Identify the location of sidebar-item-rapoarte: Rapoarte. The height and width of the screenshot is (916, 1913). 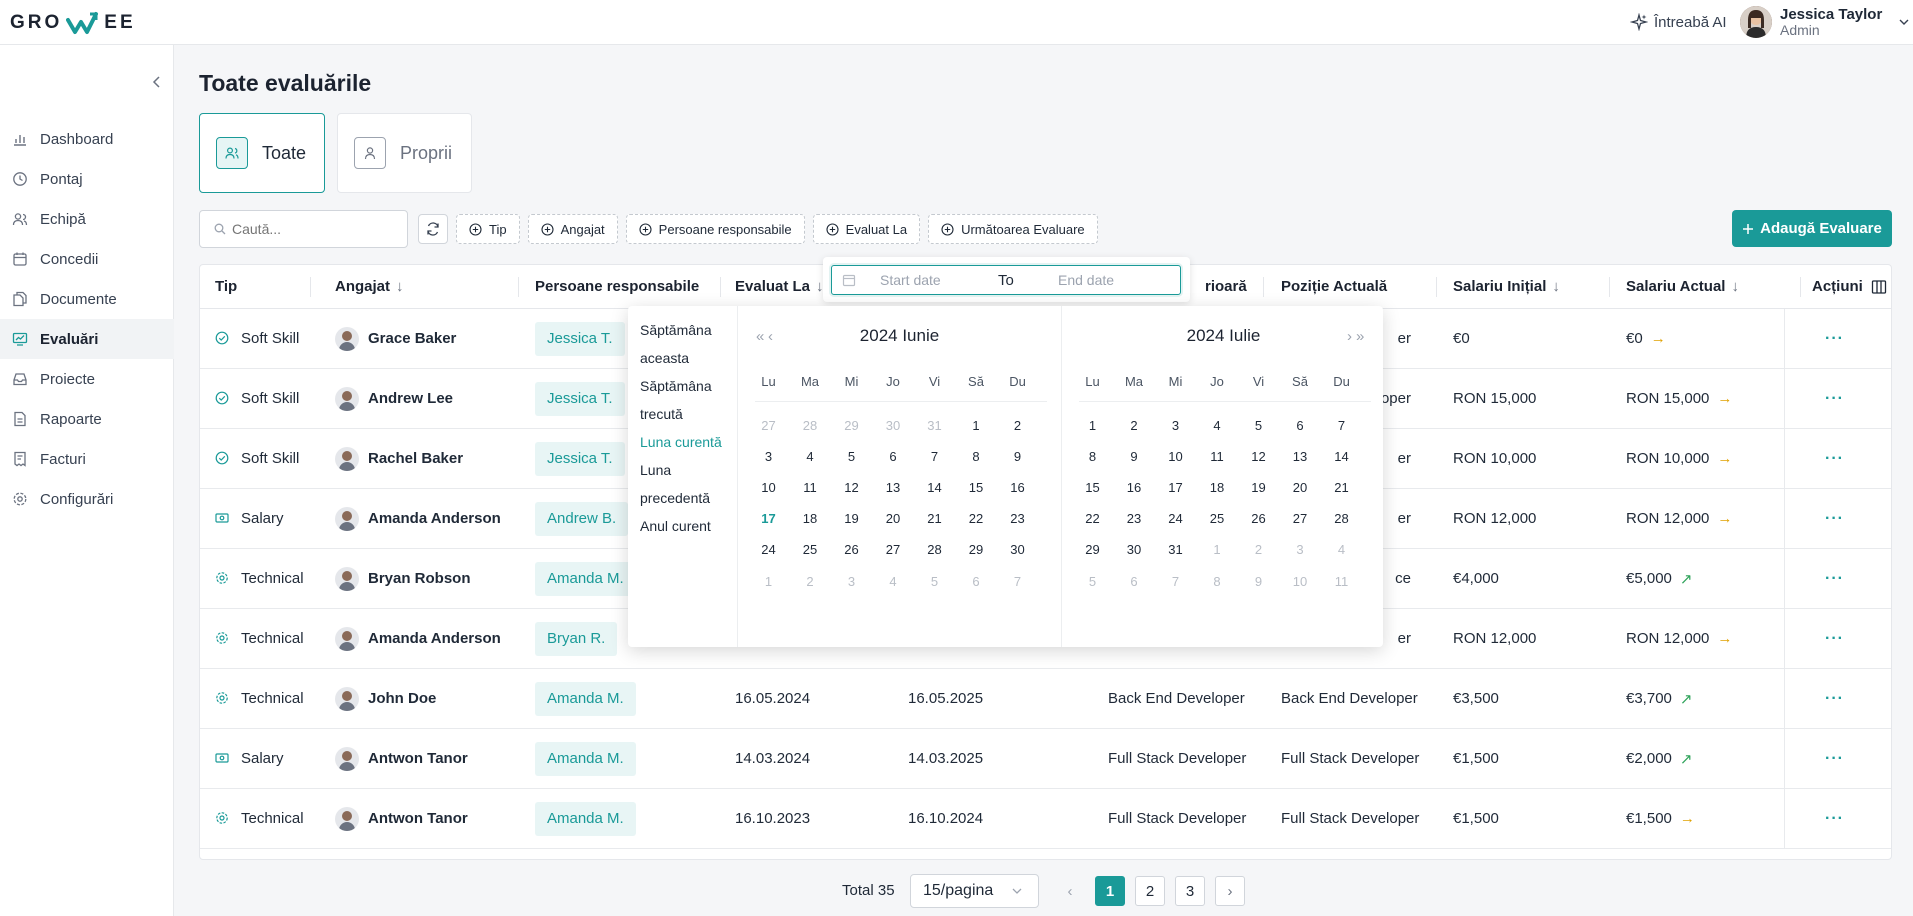
(87, 419).